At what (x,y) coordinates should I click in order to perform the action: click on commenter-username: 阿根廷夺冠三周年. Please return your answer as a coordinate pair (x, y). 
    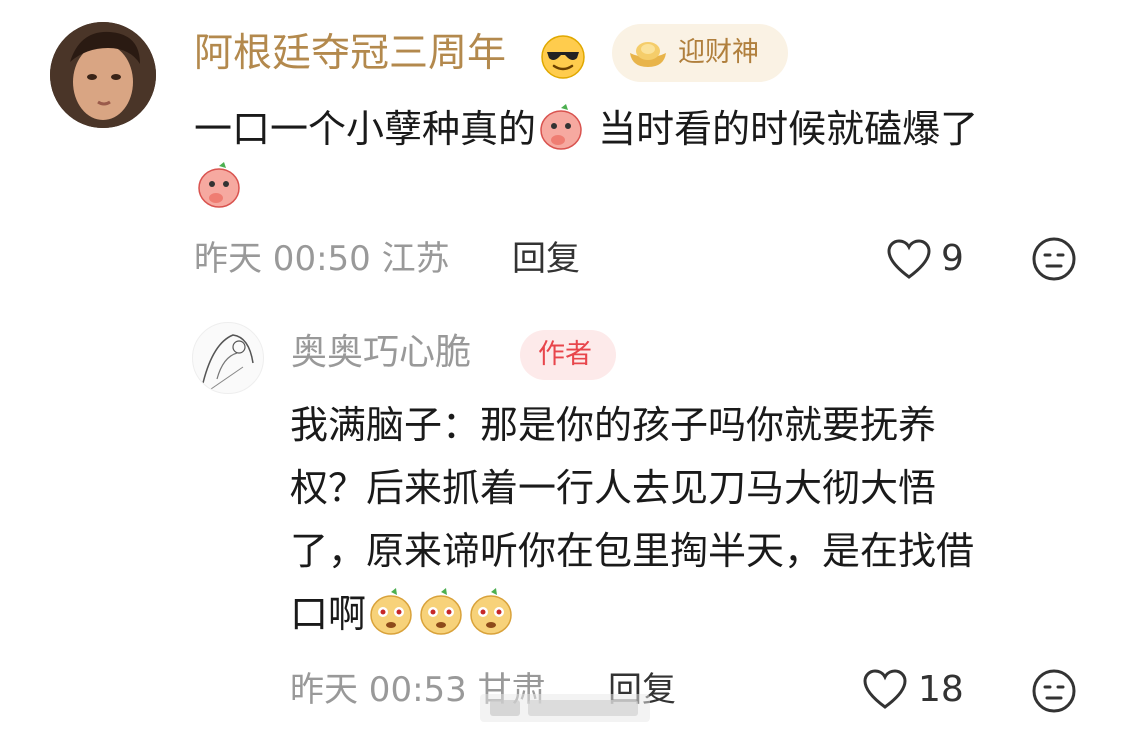
    Looking at the image, I should click on (350, 54).